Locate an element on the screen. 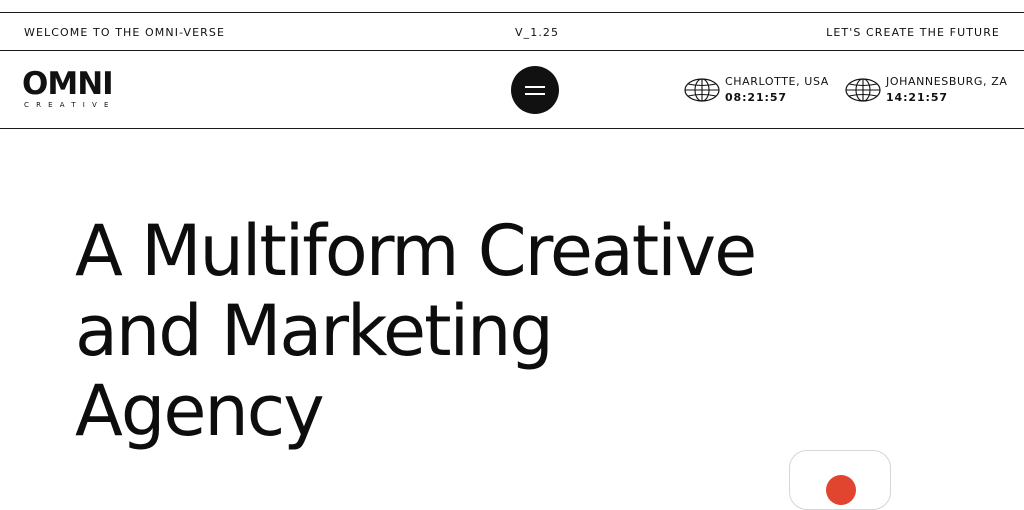 This screenshot has width=1024, height=510. hero-line-2: and Marketing is located at coordinates (314, 331).